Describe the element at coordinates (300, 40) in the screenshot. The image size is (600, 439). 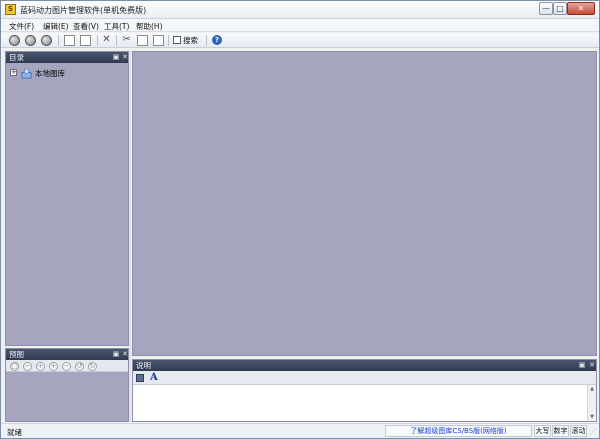
I see `main-toolbar: ✕ ✂ 搜索 ?` at that location.